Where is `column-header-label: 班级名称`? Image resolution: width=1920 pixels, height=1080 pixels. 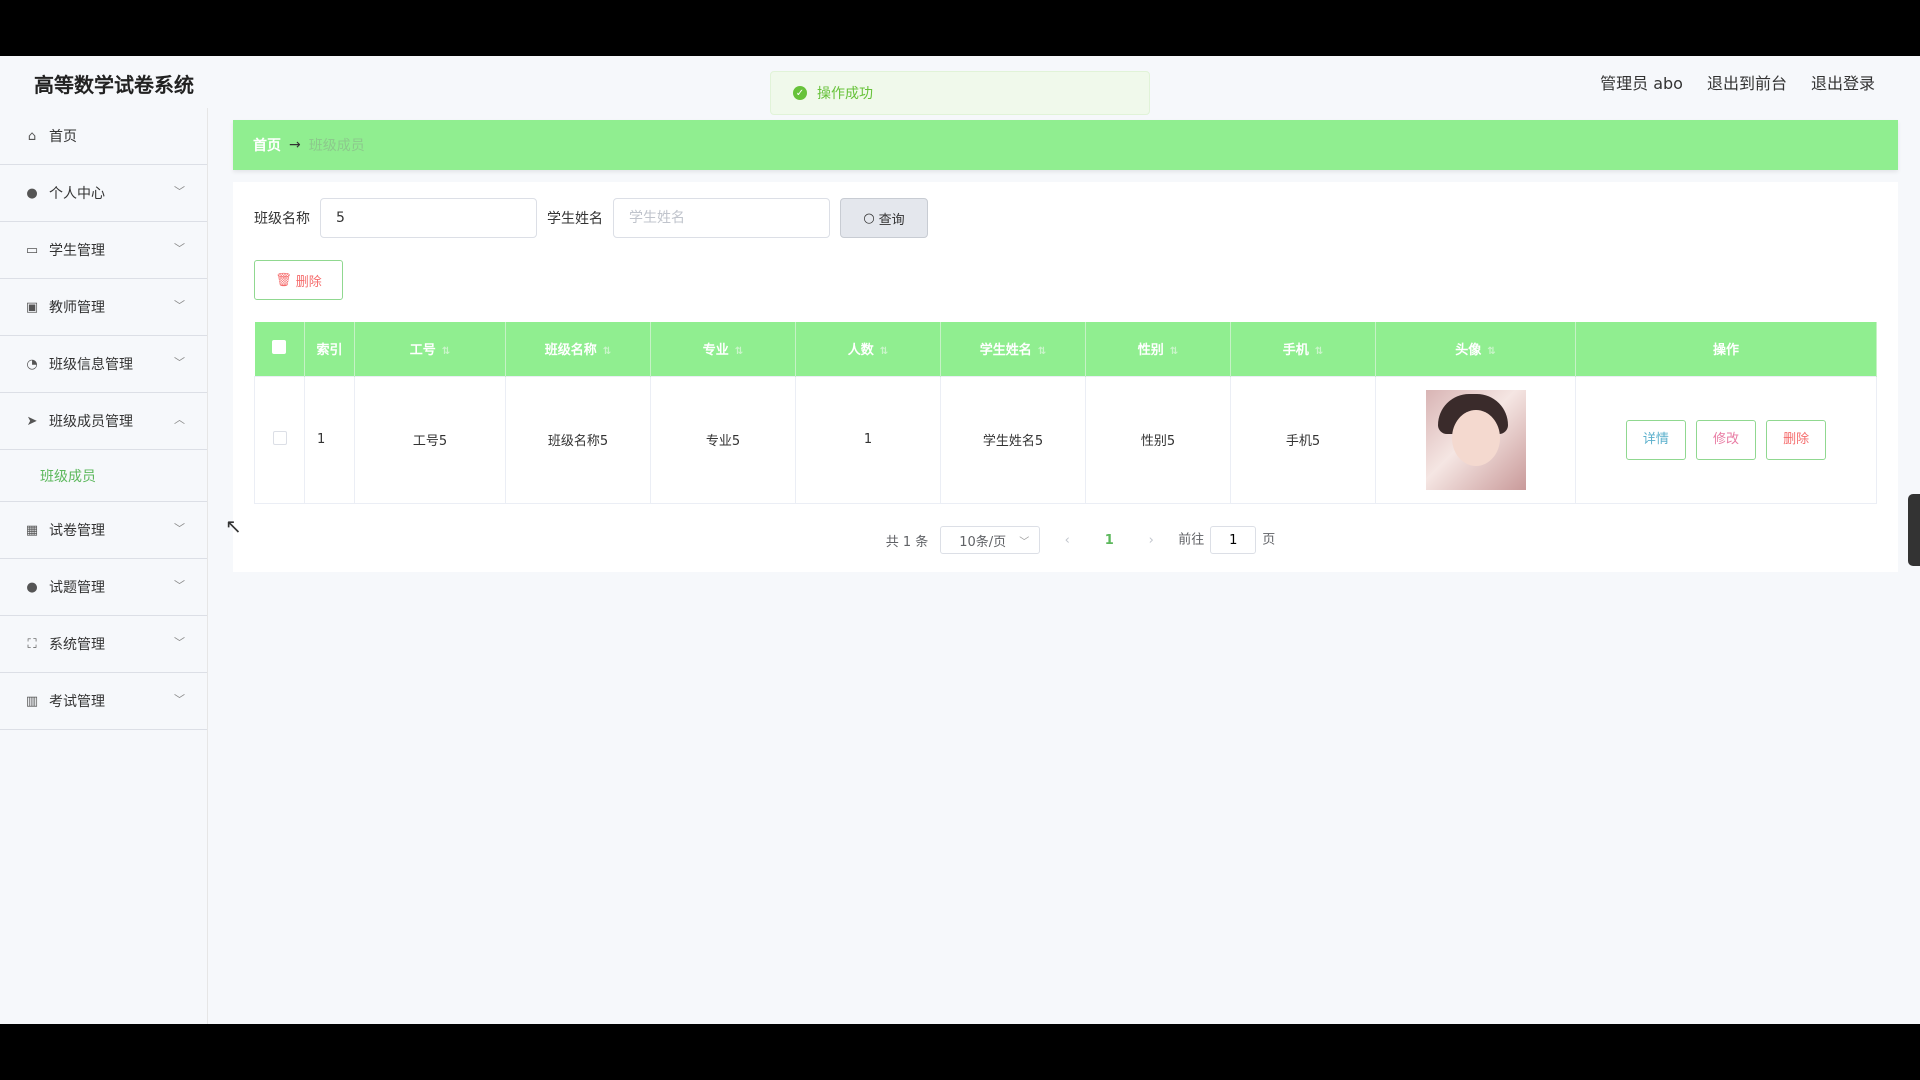 column-header-label: 班级名称 is located at coordinates (570, 351).